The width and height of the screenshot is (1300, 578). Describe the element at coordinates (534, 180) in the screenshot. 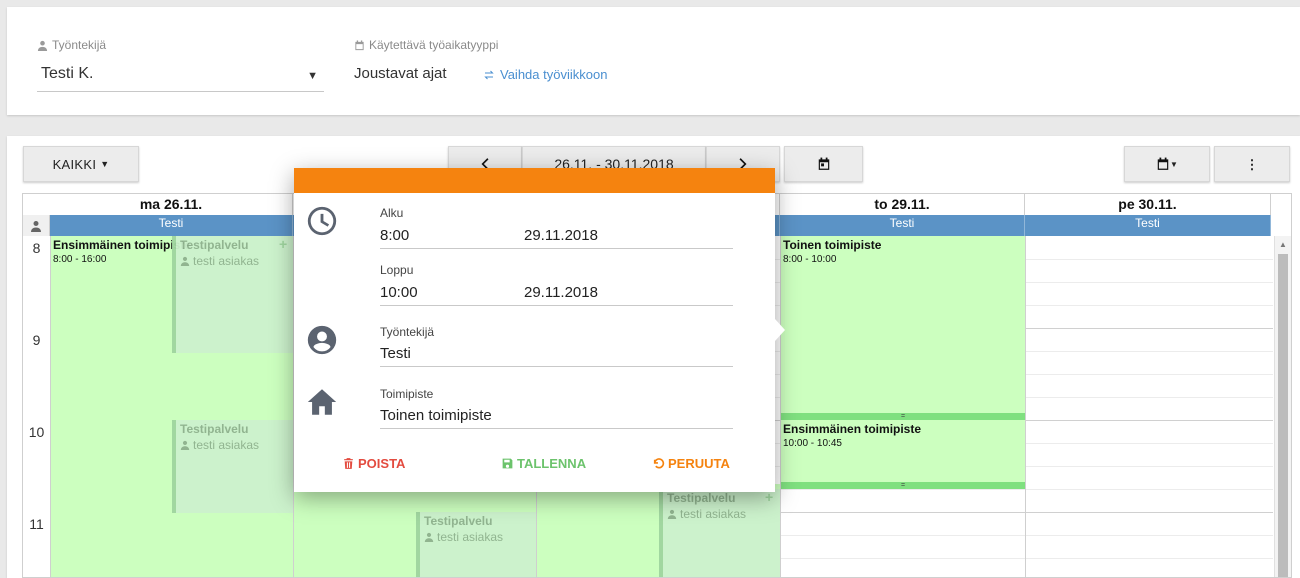

I see `popup-header` at that location.